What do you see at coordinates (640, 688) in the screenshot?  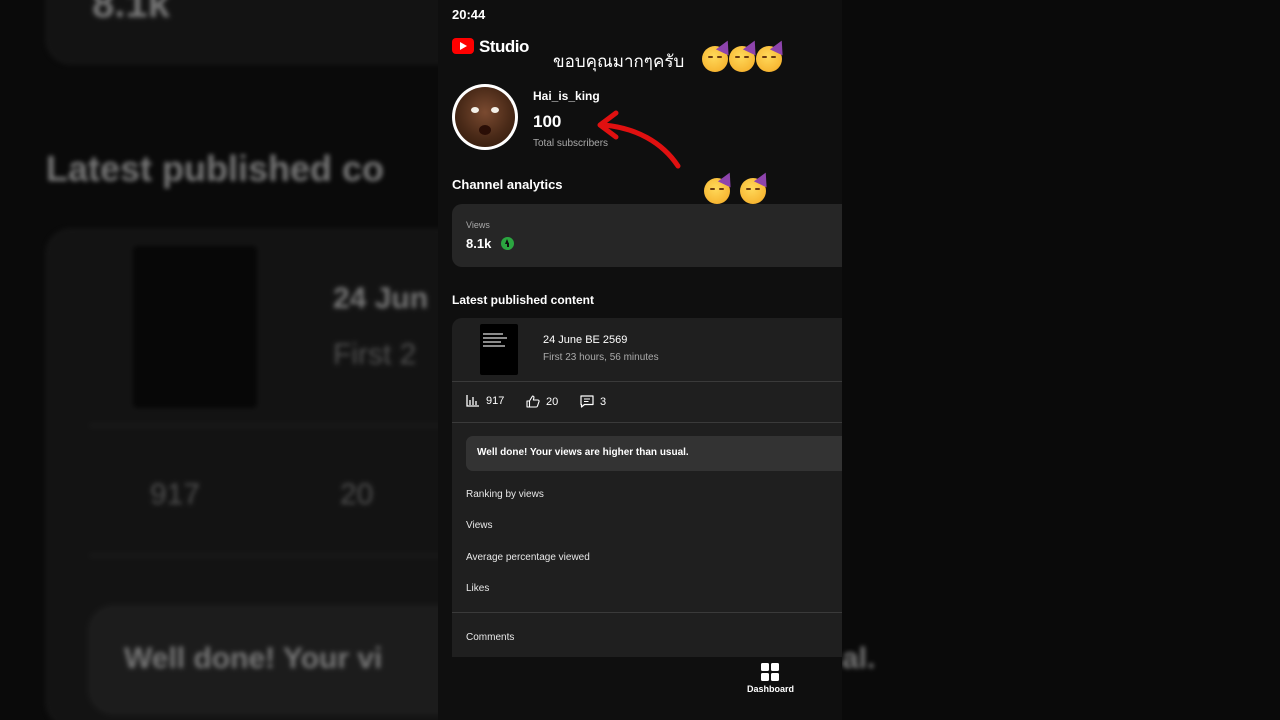 I see `bottom-nav: Dashboard` at bounding box center [640, 688].